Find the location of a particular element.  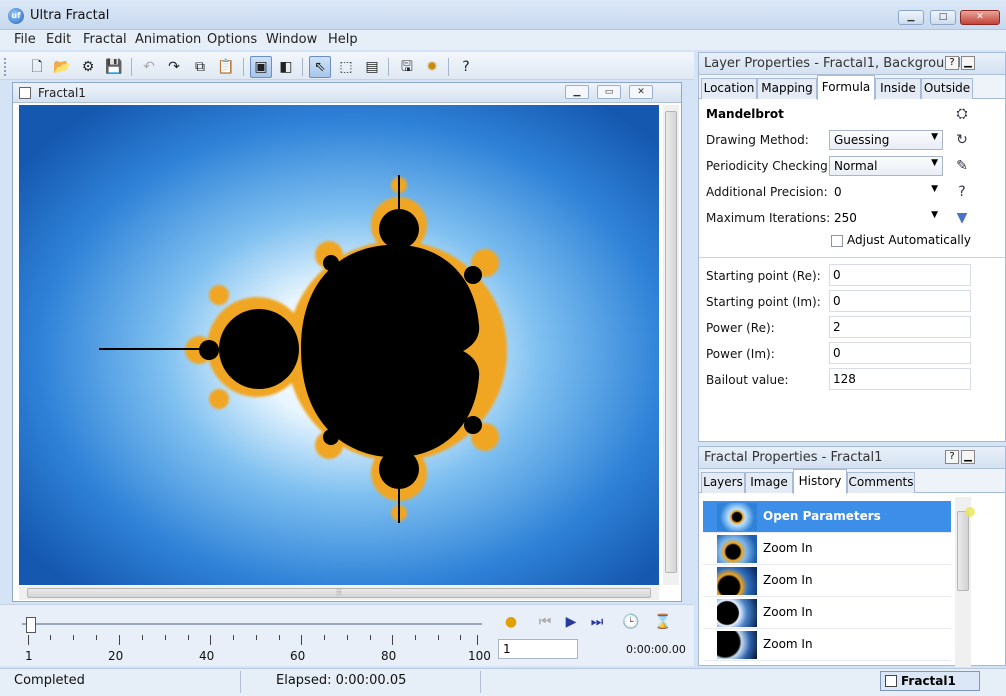

tab-location: Location is located at coordinates (729, 88).